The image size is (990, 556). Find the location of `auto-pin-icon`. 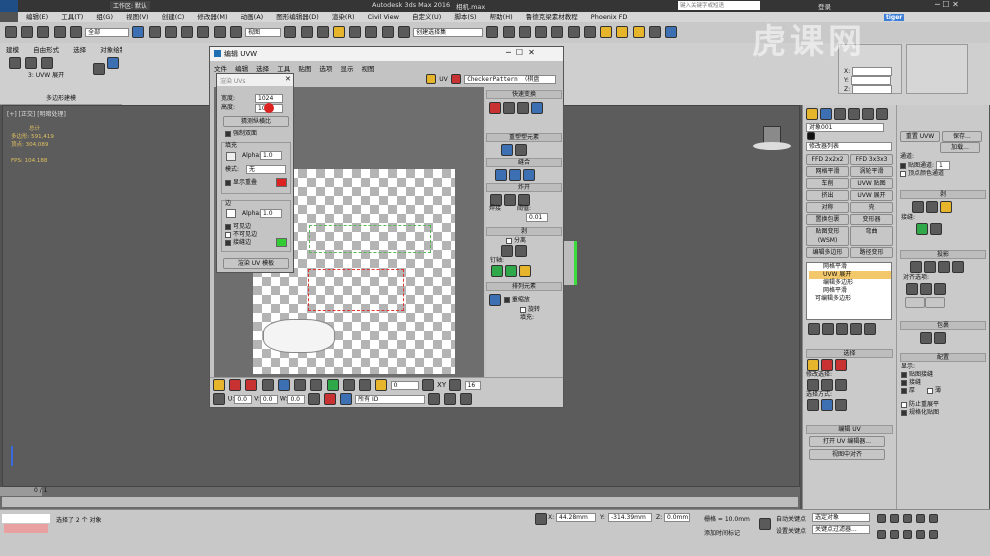

auto-pin-icon is located at coordinates (525, 271).